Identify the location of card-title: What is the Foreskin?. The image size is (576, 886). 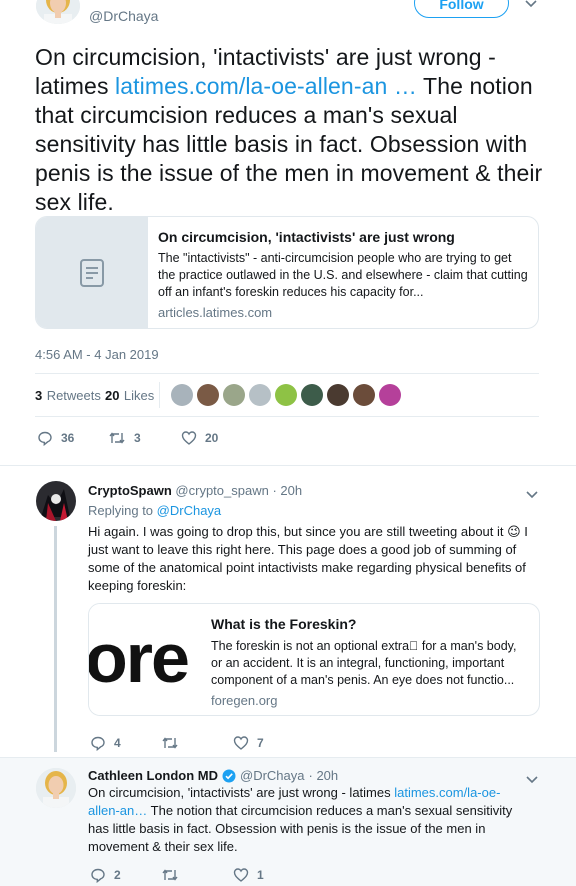
(284, 624).